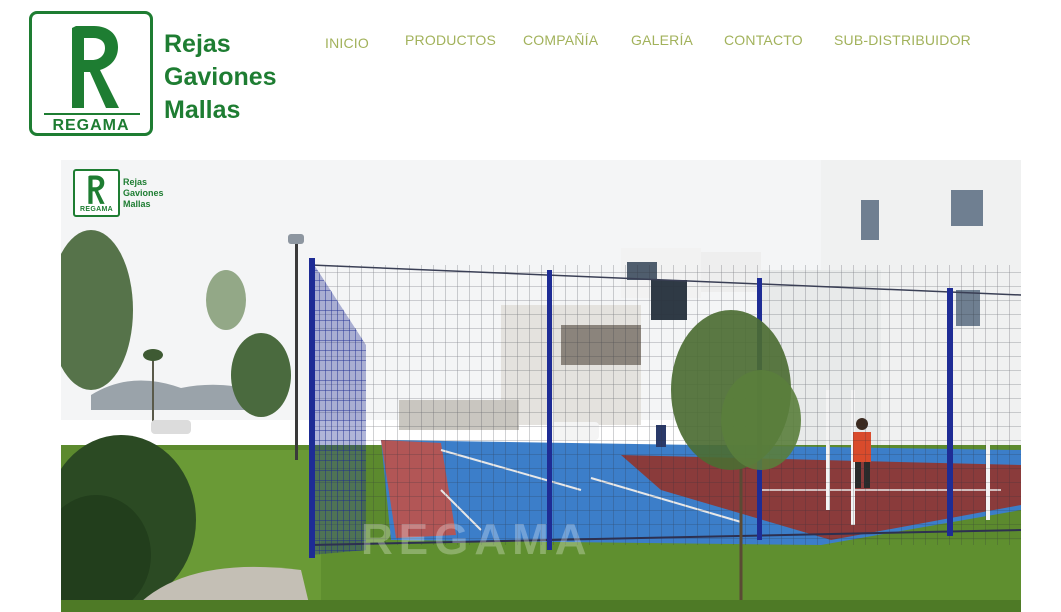 The height and width of the screenshot is (612, 1061). I want to click on nav-item-contacto: CONTACTO, so click(763, 40).